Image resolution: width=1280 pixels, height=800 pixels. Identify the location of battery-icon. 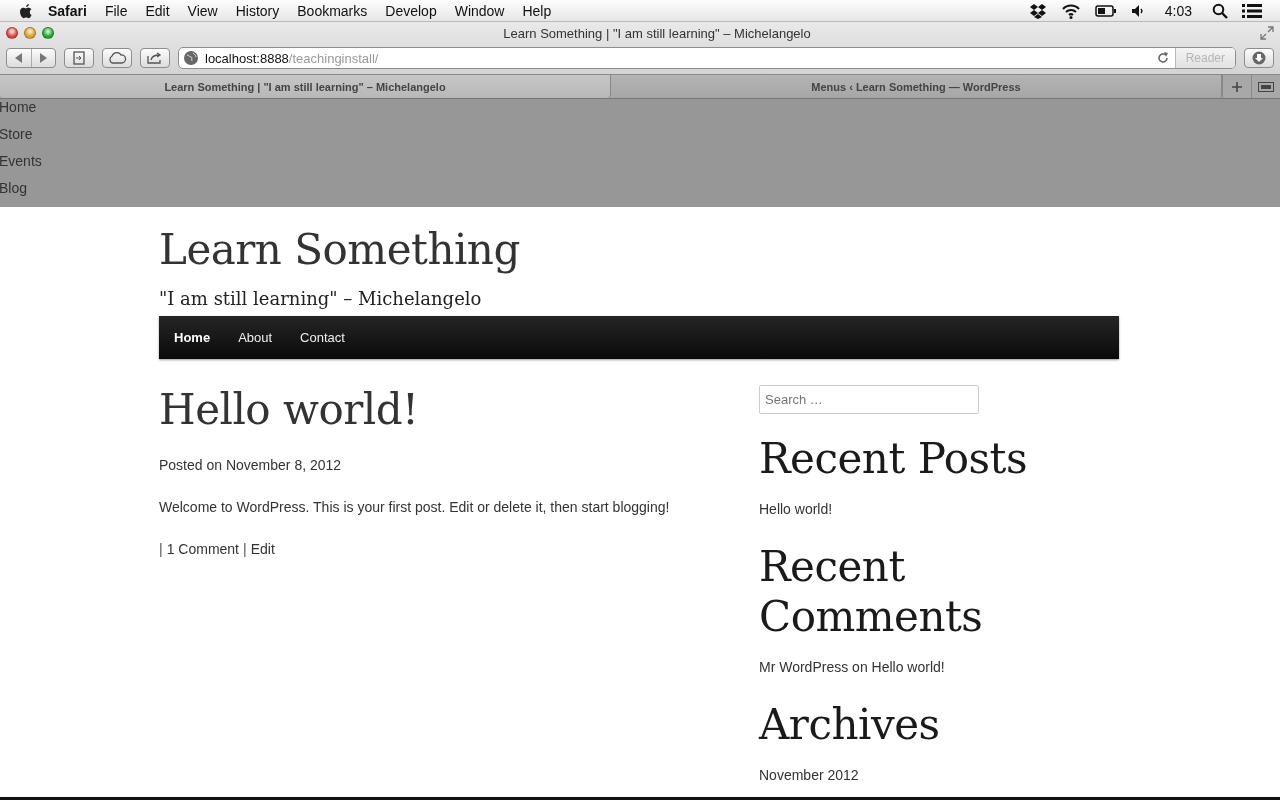
(1105, 10).